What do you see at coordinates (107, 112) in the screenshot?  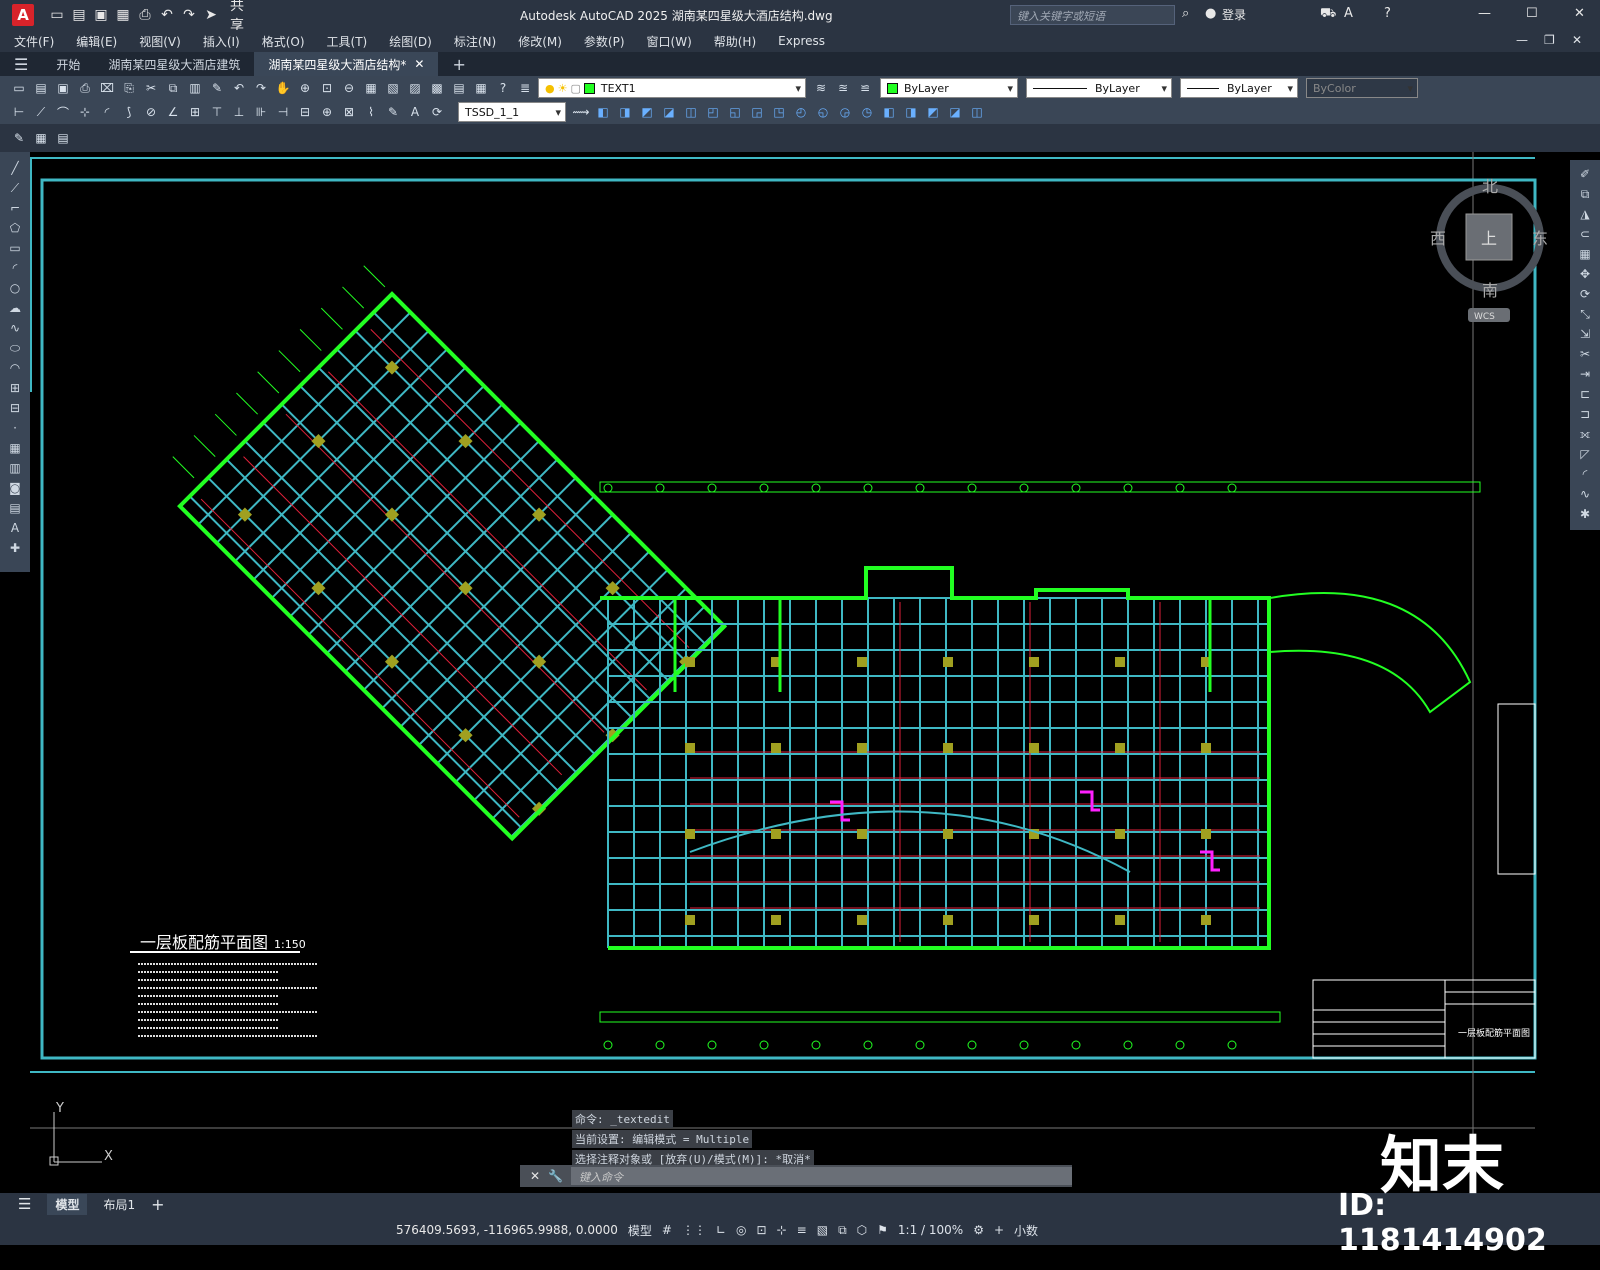 I see `dim-radius-icon: ◜` at bounding box center [107, 112].